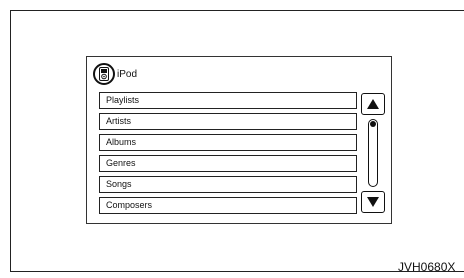 This screenshot has width=464, height=278. Describe the element at coordinates (228, 163) in the screenshot. I see `menu-item-genres: Genres` at that location.